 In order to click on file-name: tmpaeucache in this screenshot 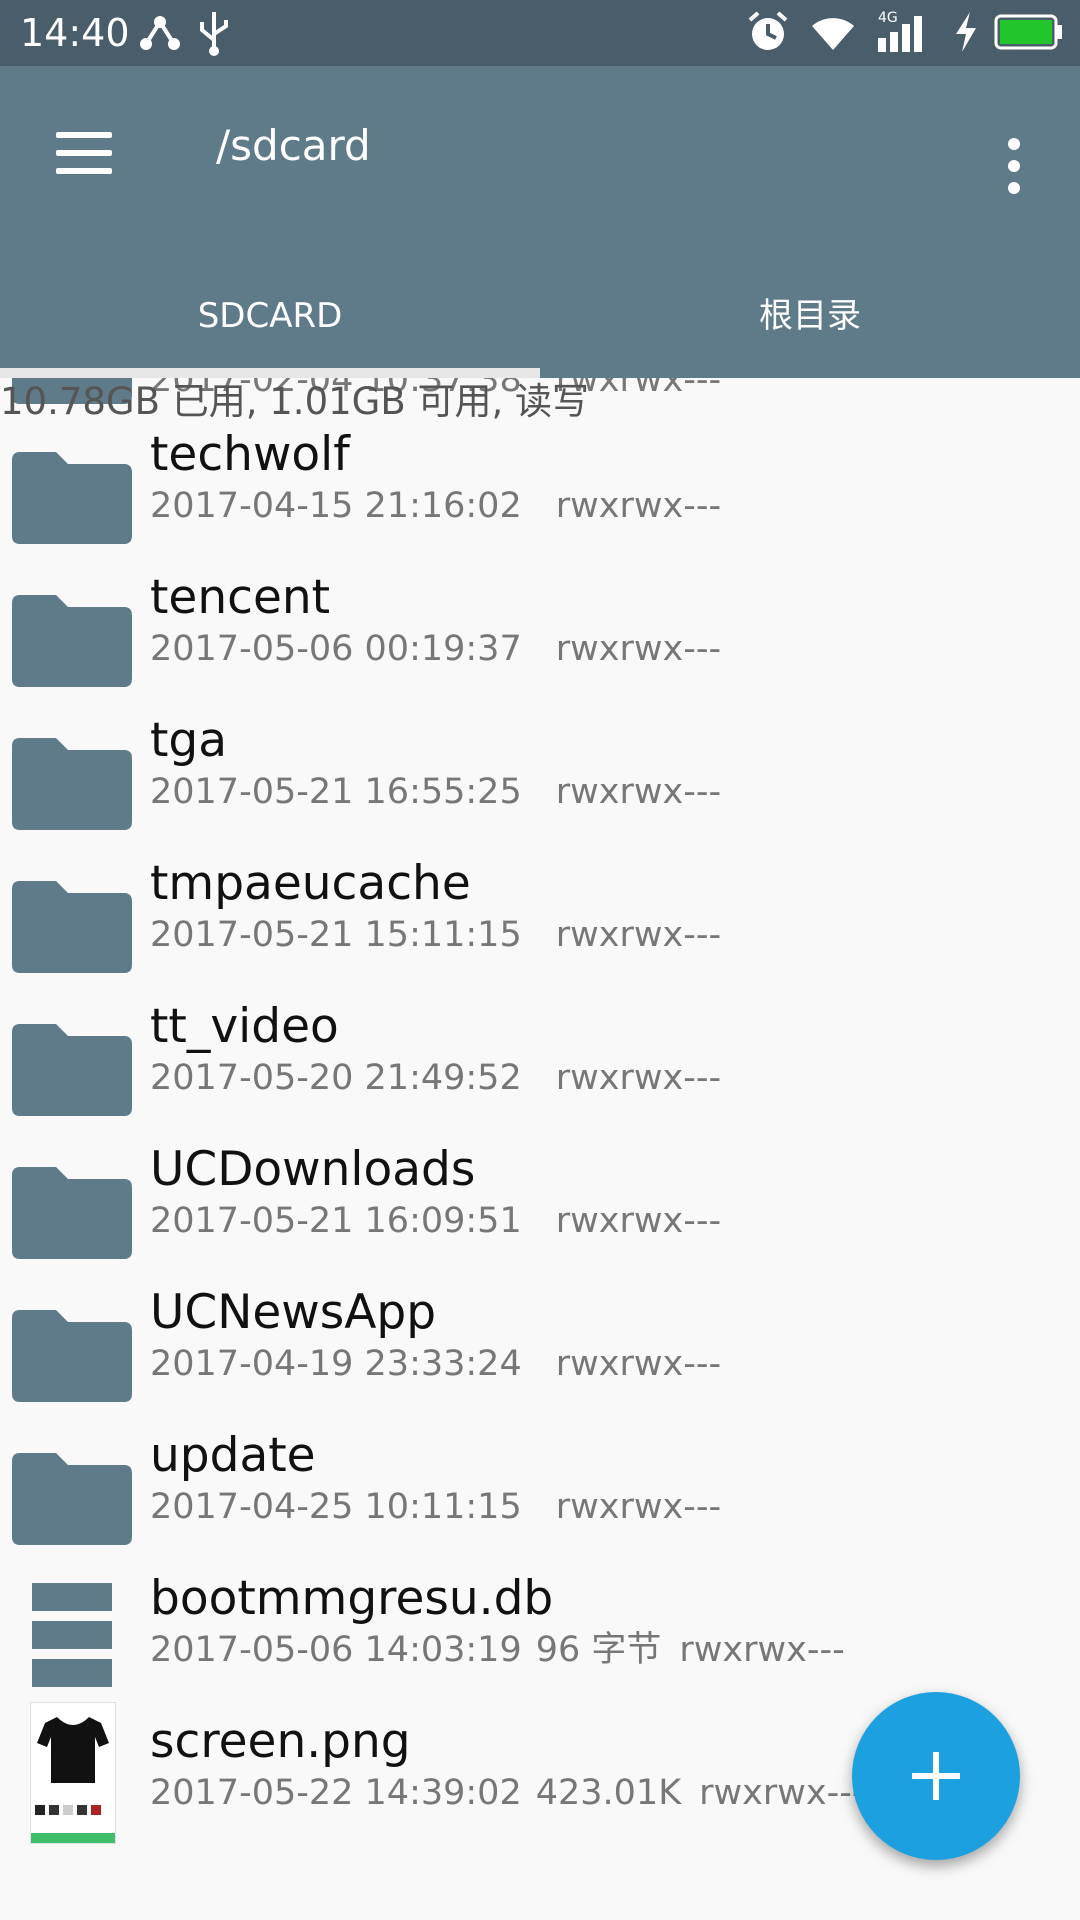, I will do `click(310, 883)`.